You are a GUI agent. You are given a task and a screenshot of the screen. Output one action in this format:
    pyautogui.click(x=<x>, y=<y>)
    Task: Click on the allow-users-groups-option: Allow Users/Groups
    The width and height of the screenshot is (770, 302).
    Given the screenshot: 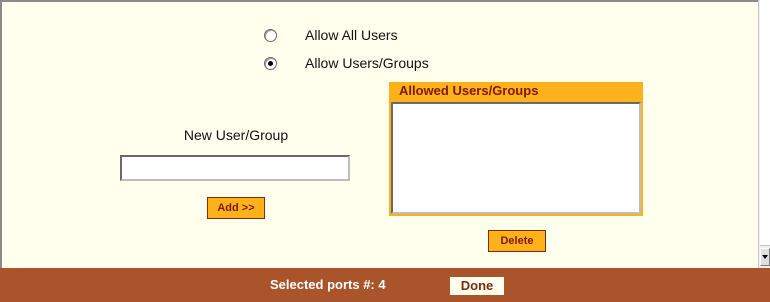 What is the action you would take?
    pyautogui.click(x=346, y=63)
    